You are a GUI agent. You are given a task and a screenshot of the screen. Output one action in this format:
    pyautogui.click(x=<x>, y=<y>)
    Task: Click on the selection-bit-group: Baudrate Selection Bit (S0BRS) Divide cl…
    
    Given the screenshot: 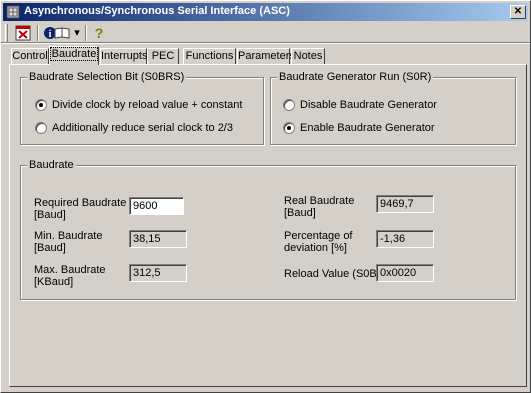 What is the action you would take?
    pyautogui.click(x=142, y=108)
    